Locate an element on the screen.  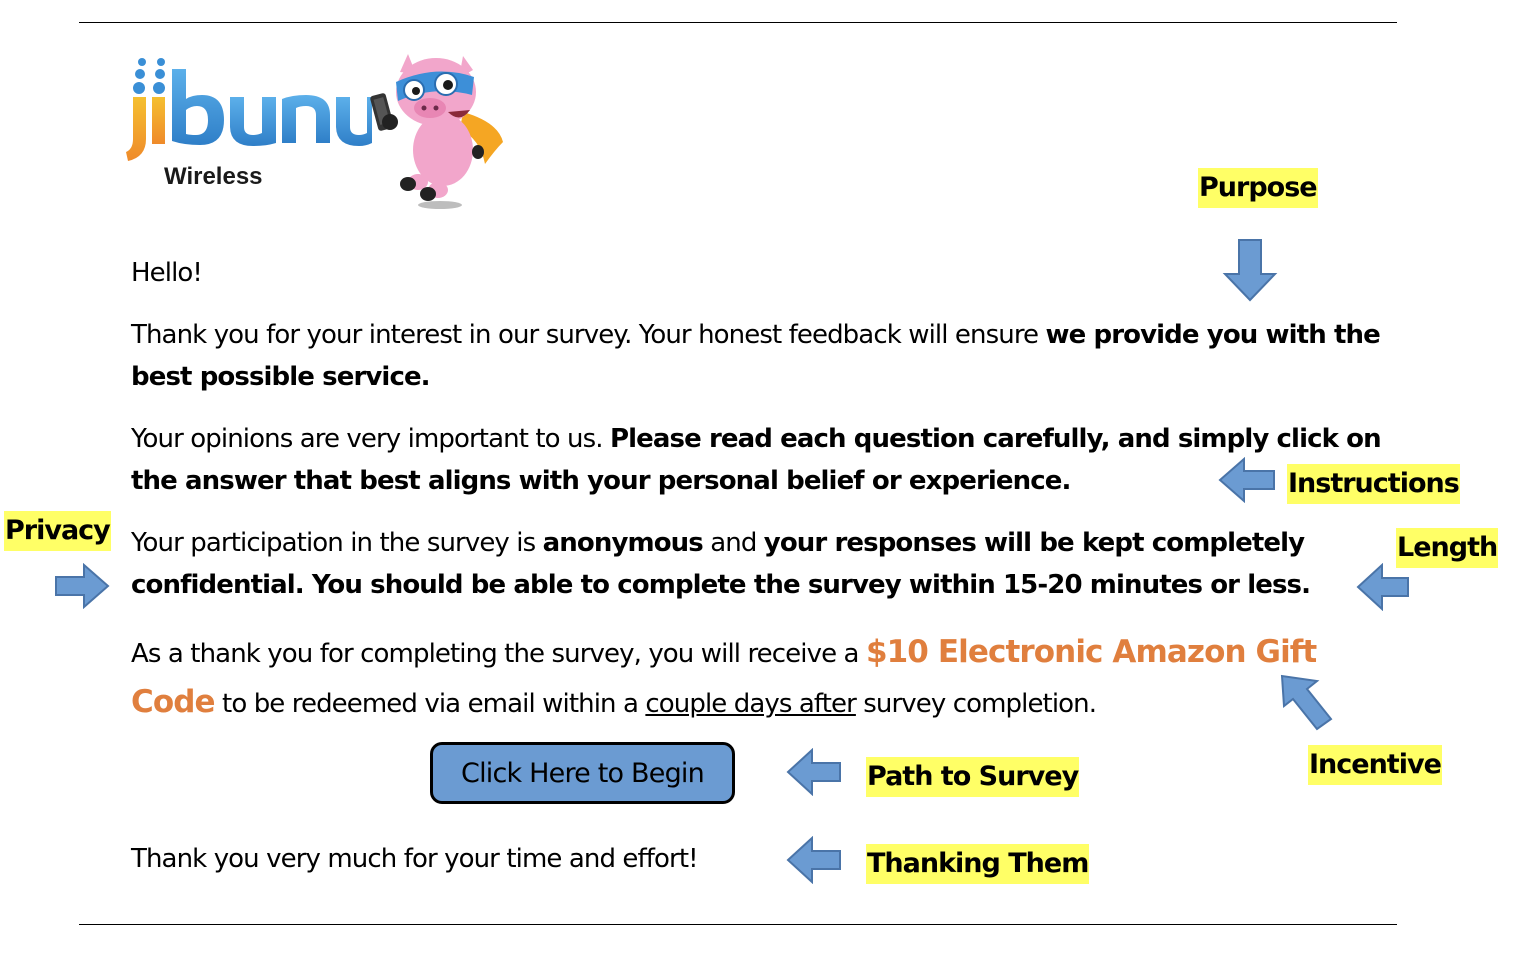
privacy-text-2: and is located at coordinates (733, 543).